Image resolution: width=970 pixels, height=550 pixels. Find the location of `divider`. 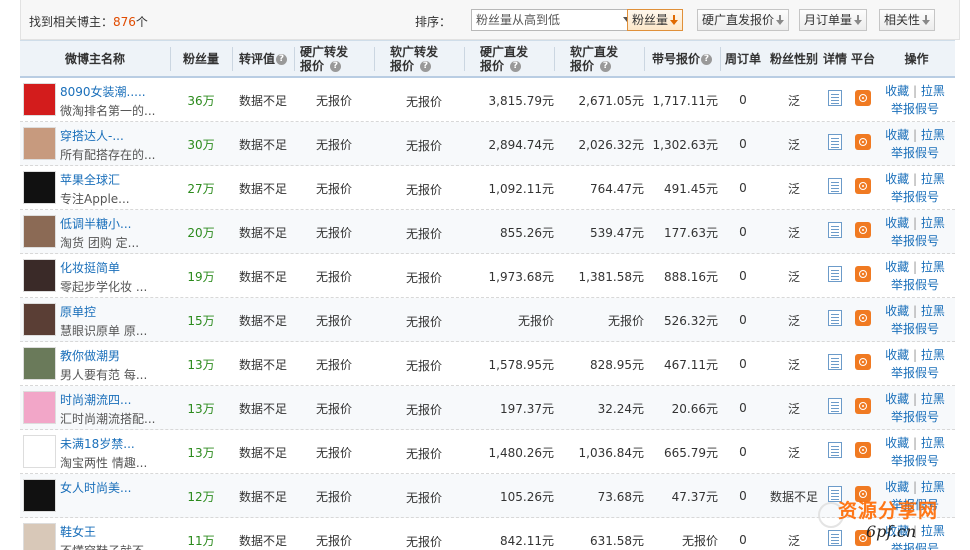

divider is located at coordinates (464, 59).